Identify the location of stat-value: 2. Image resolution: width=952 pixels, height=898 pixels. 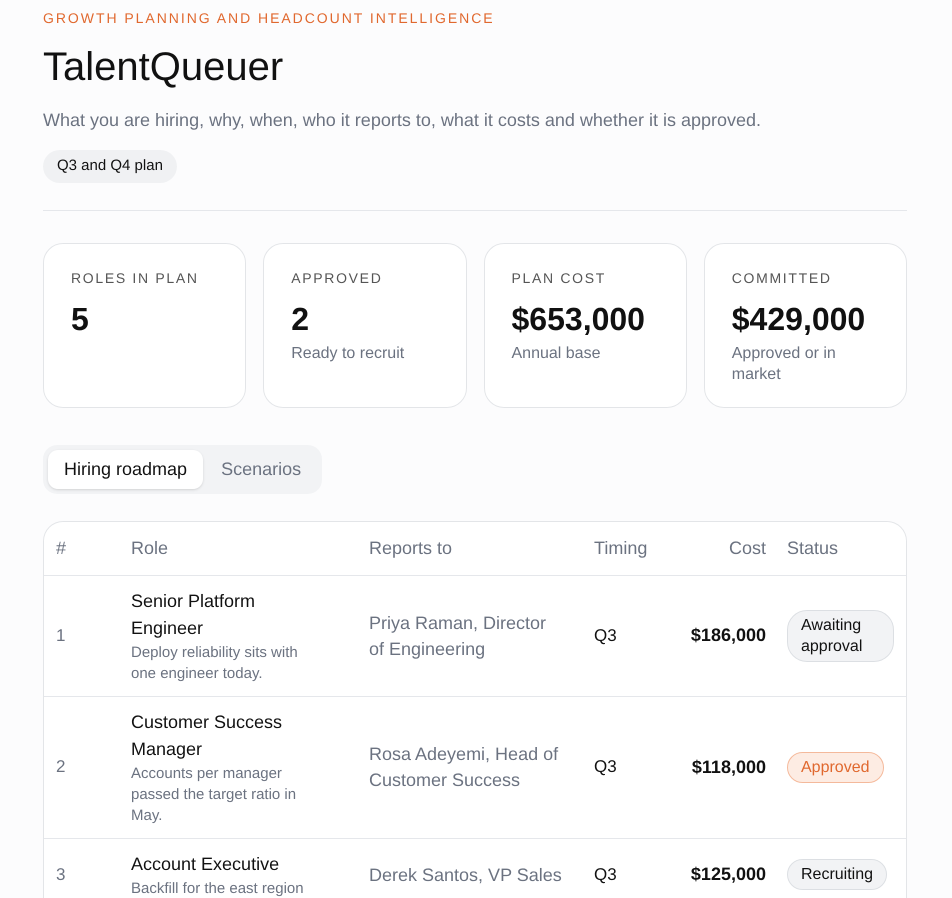
(300, 319).